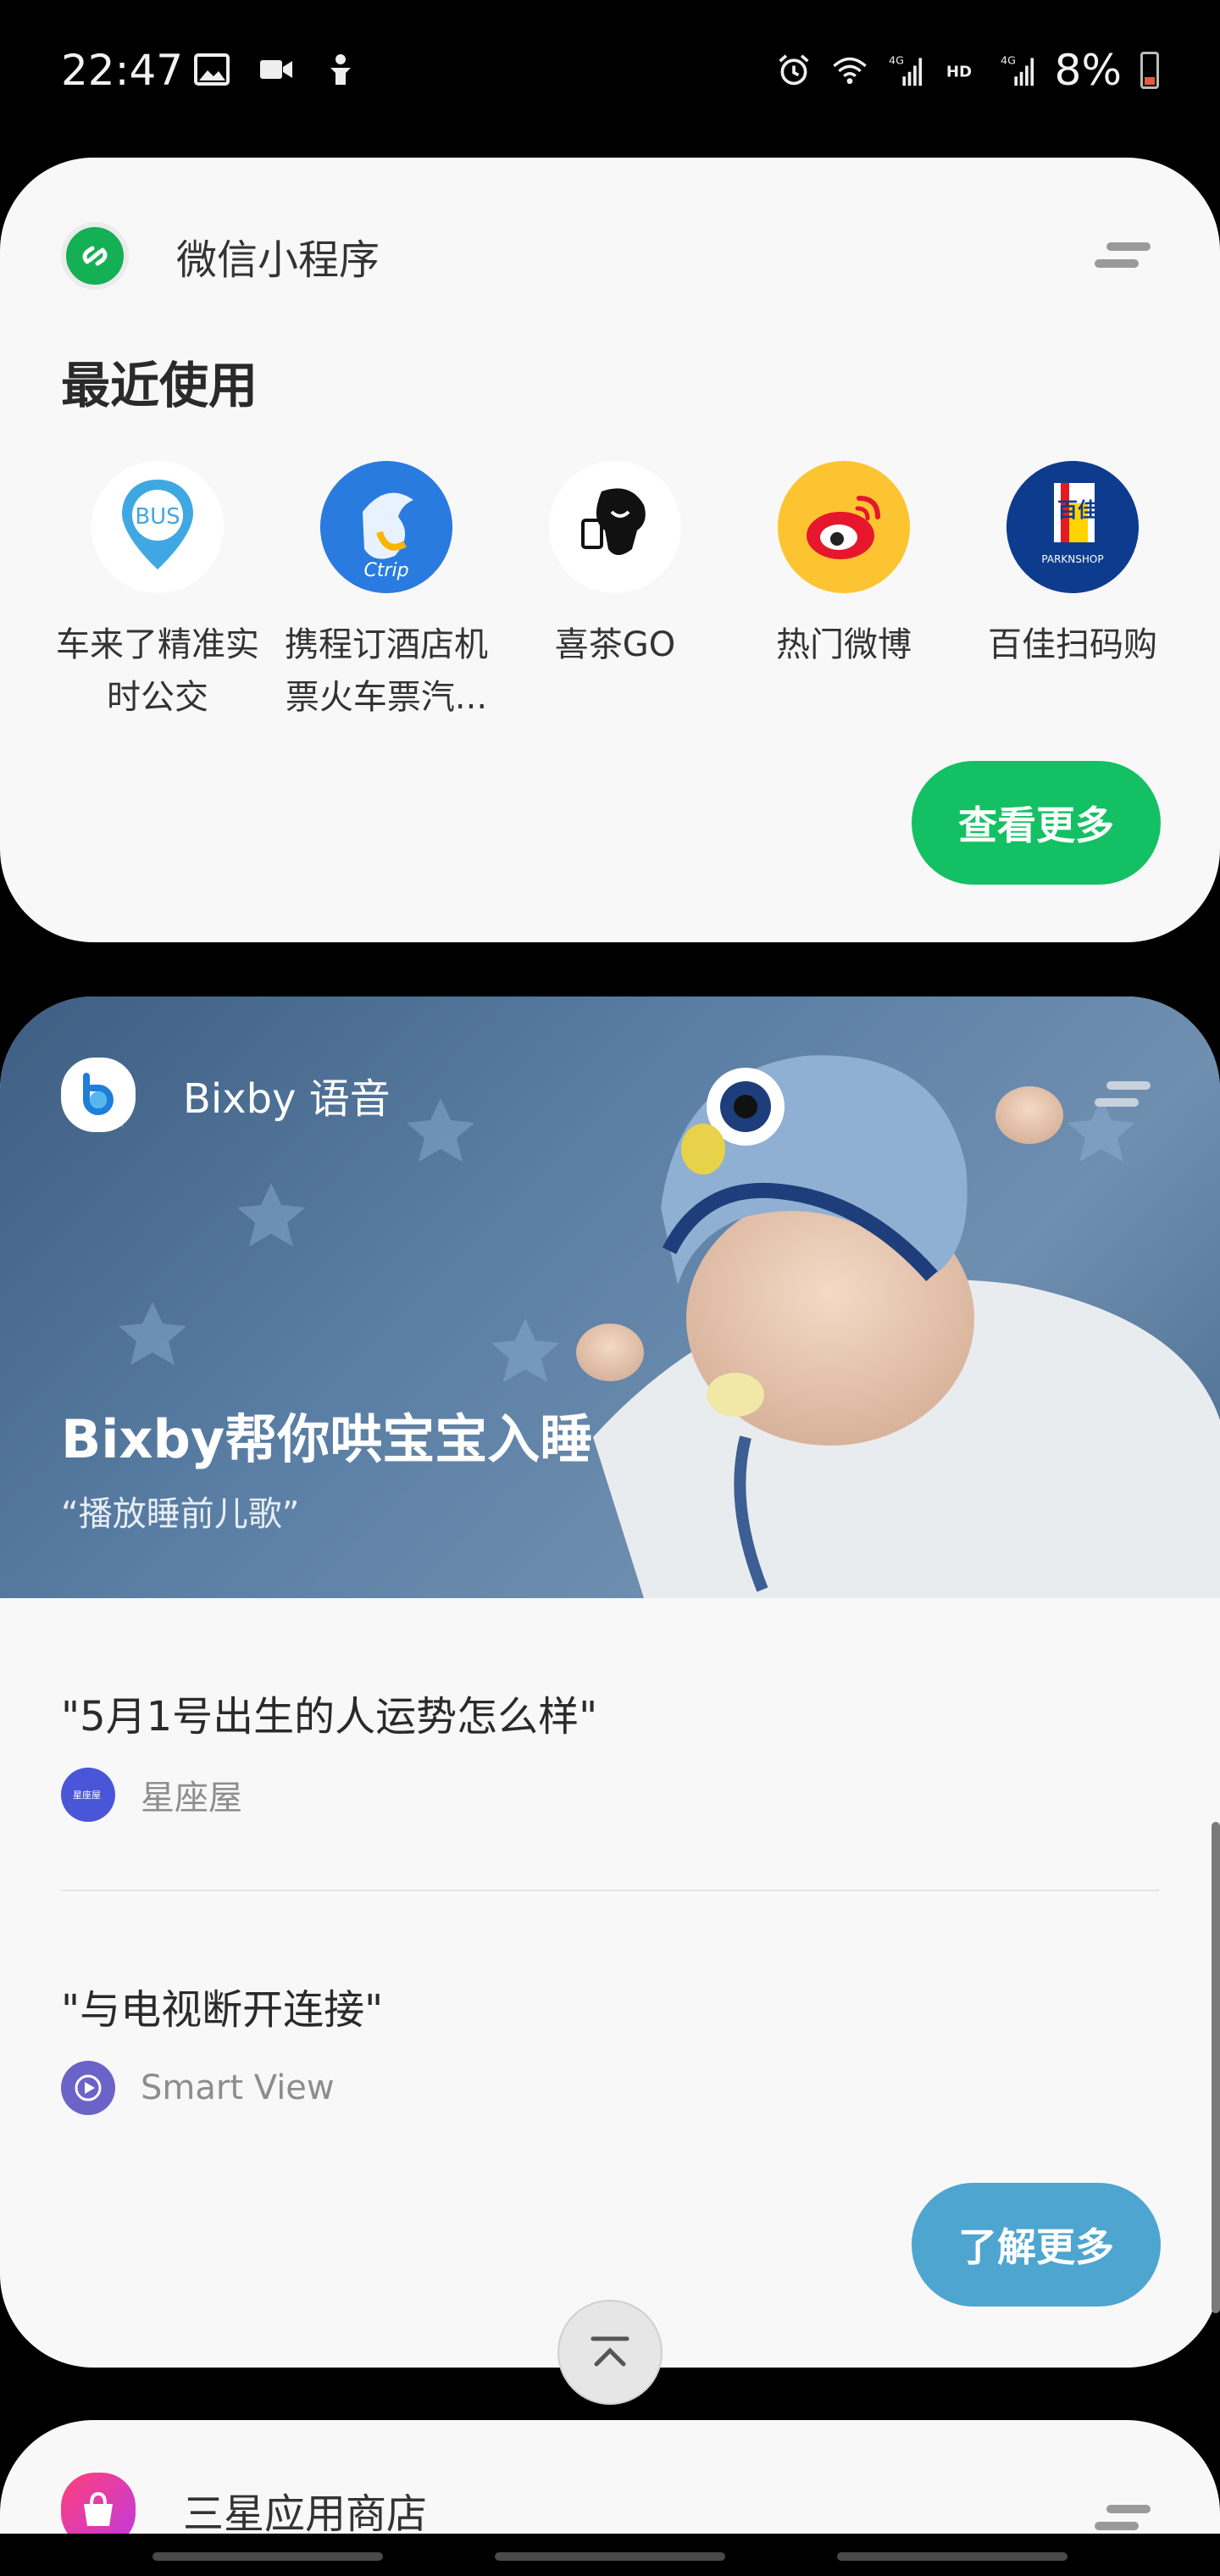  What do you see at coordinates (329, 1795) in the screenshot?
I see `suggestion-source: 星座屋 星座屋` at bounding box center [329, 1795].